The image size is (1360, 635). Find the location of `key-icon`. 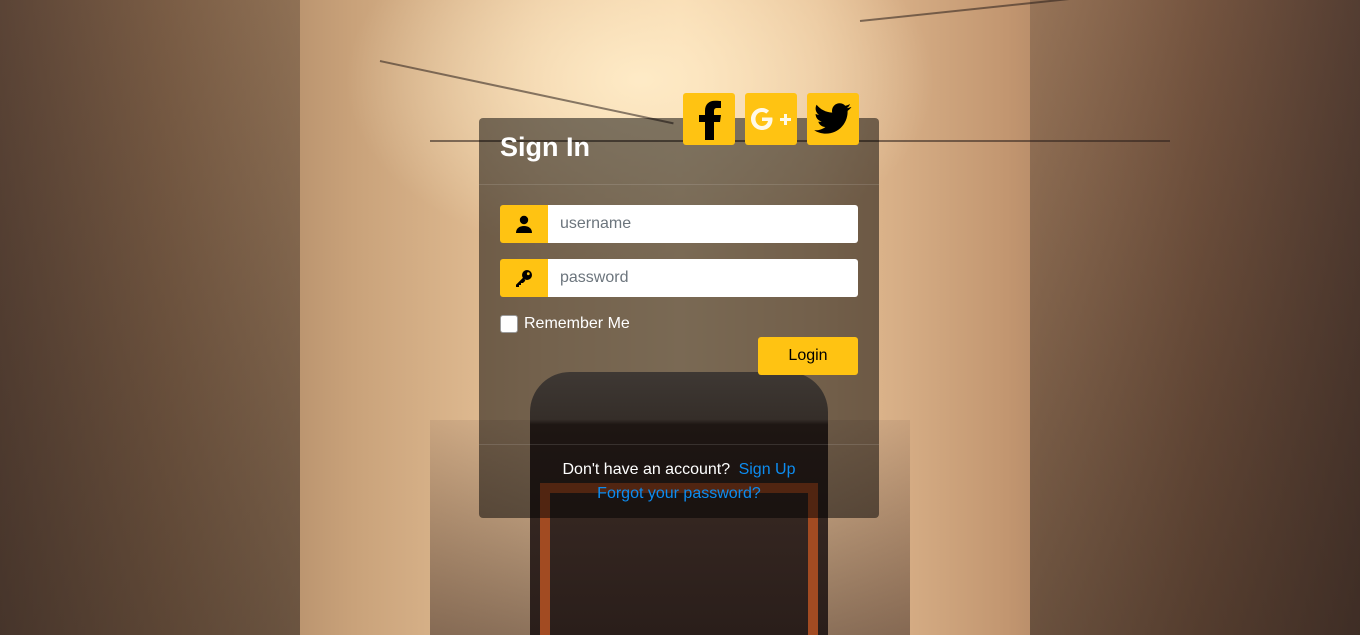

key-icon is located at coordinates (524, 278).